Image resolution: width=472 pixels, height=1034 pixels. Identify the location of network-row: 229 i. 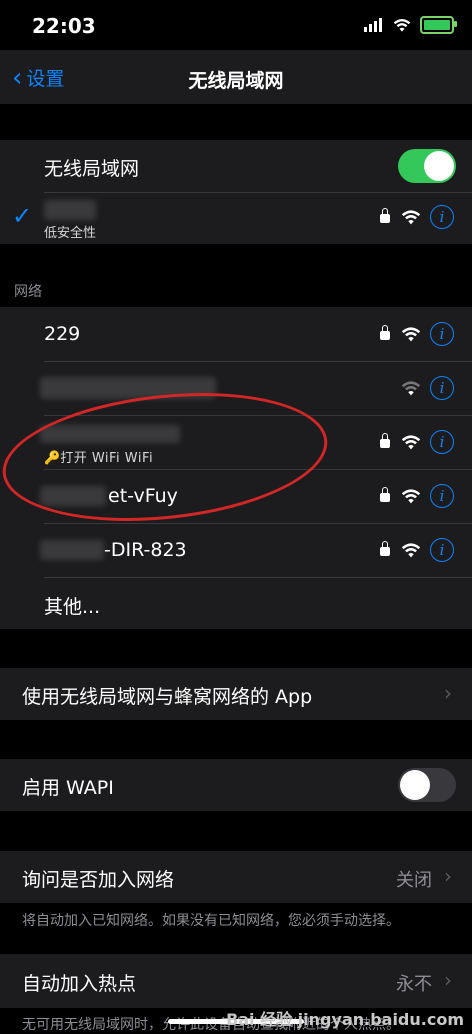
(236, 334).